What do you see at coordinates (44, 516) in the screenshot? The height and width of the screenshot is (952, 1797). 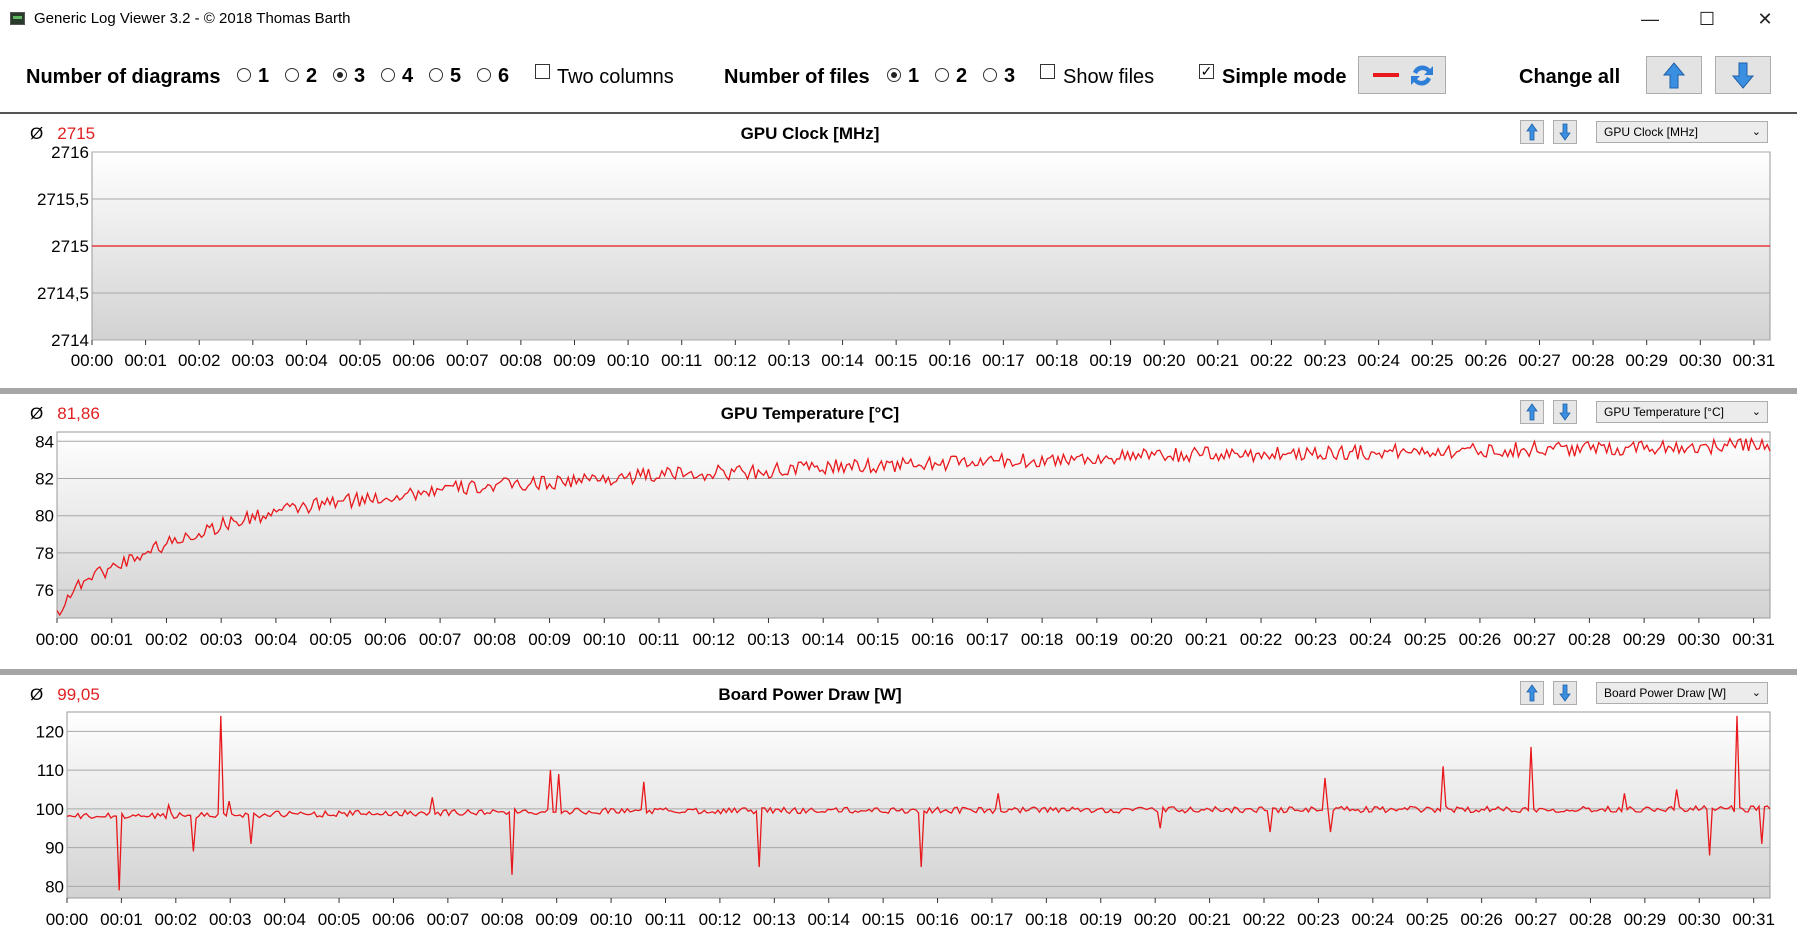 I see `y-tick-label: 80` at bounding box center [44, 516].